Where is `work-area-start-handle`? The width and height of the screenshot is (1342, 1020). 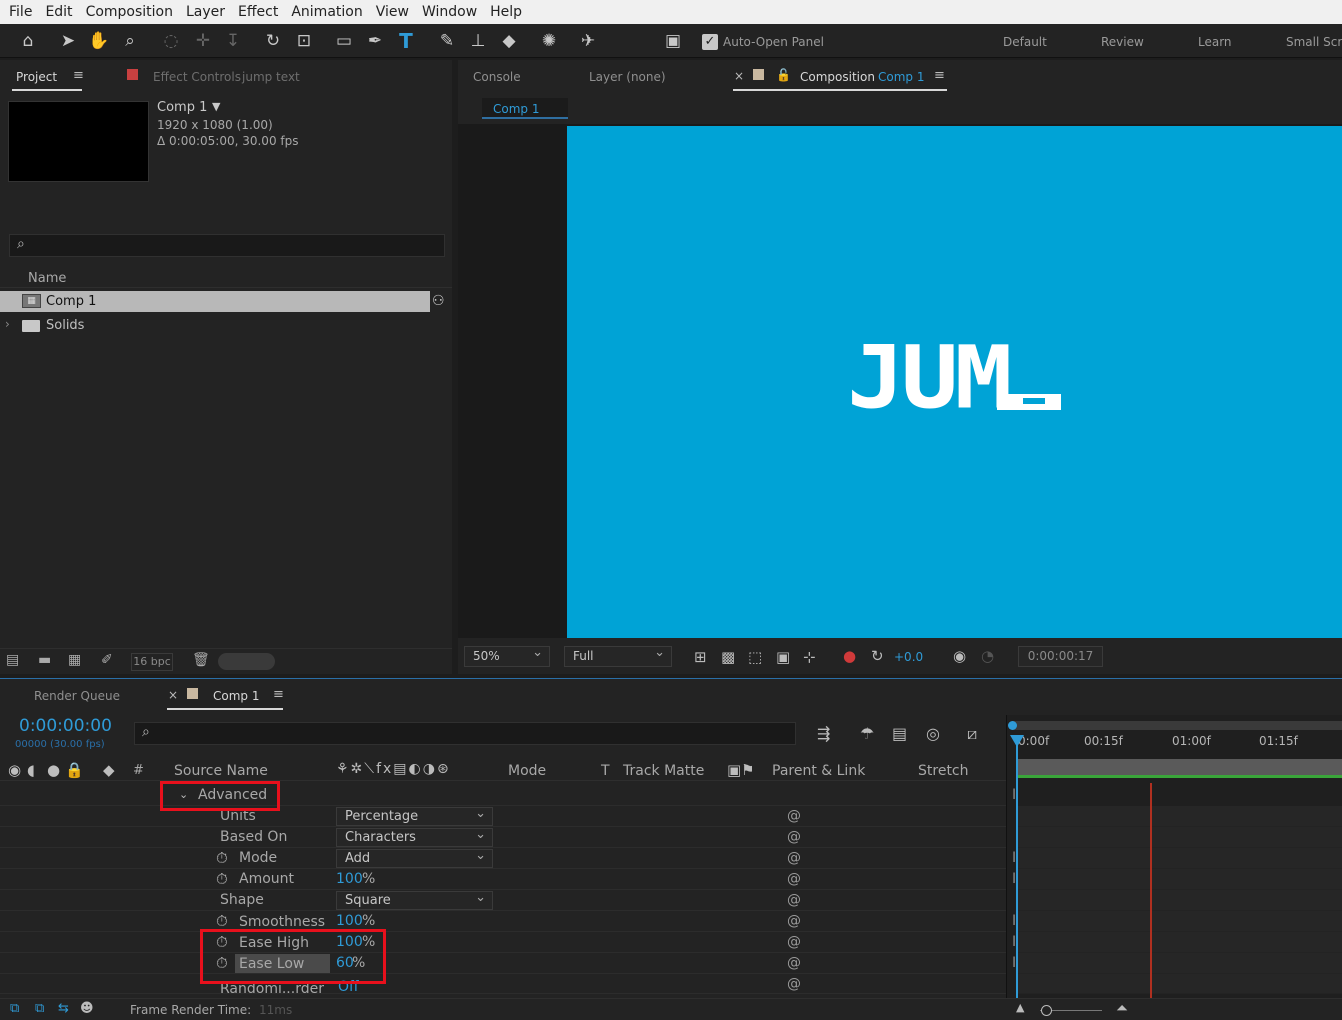 work-area-start-handle is located at coordinates (1012, 725).